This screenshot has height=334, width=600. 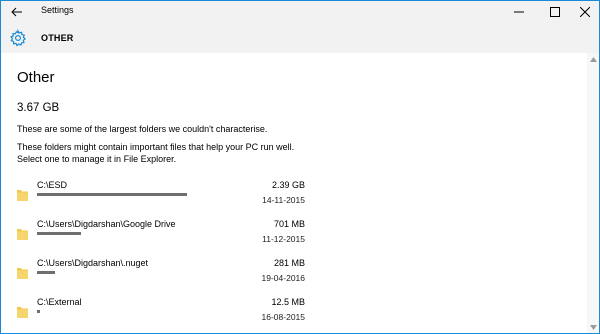 I want to click on page-header: OTHER, so click(x=300, y=38).